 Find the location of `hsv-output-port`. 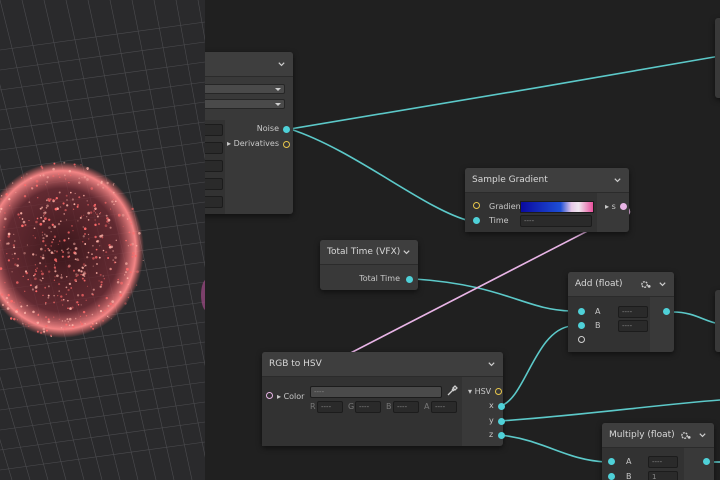

hsv-output-port is located at coordinates (498, 391).